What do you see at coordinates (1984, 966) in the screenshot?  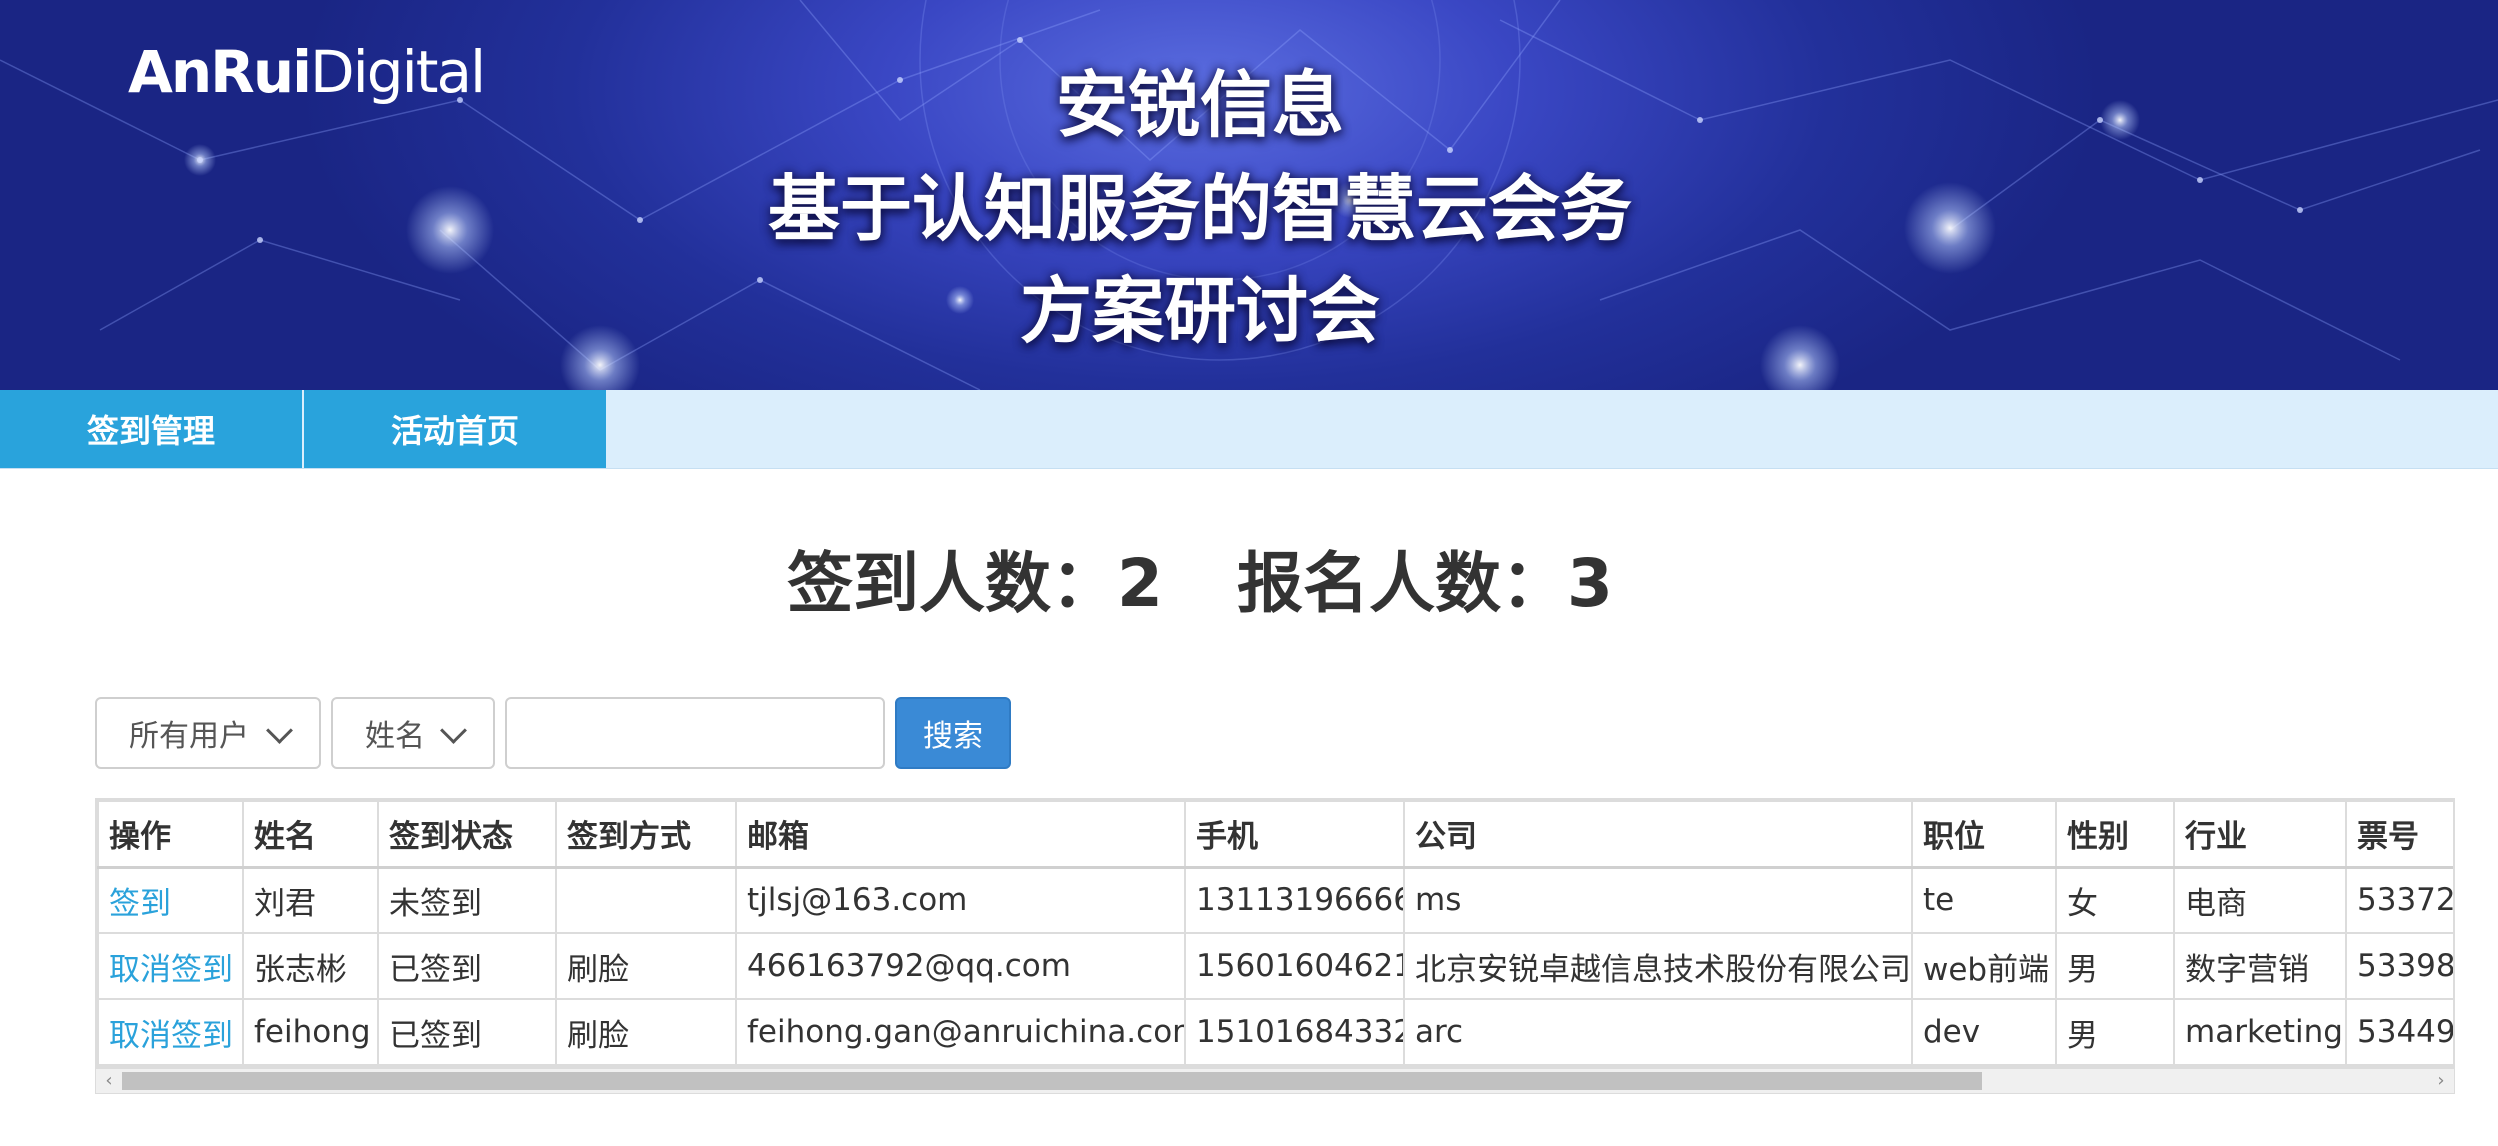 I see `cell-position: web前端` at bounding box center [1984, 966].